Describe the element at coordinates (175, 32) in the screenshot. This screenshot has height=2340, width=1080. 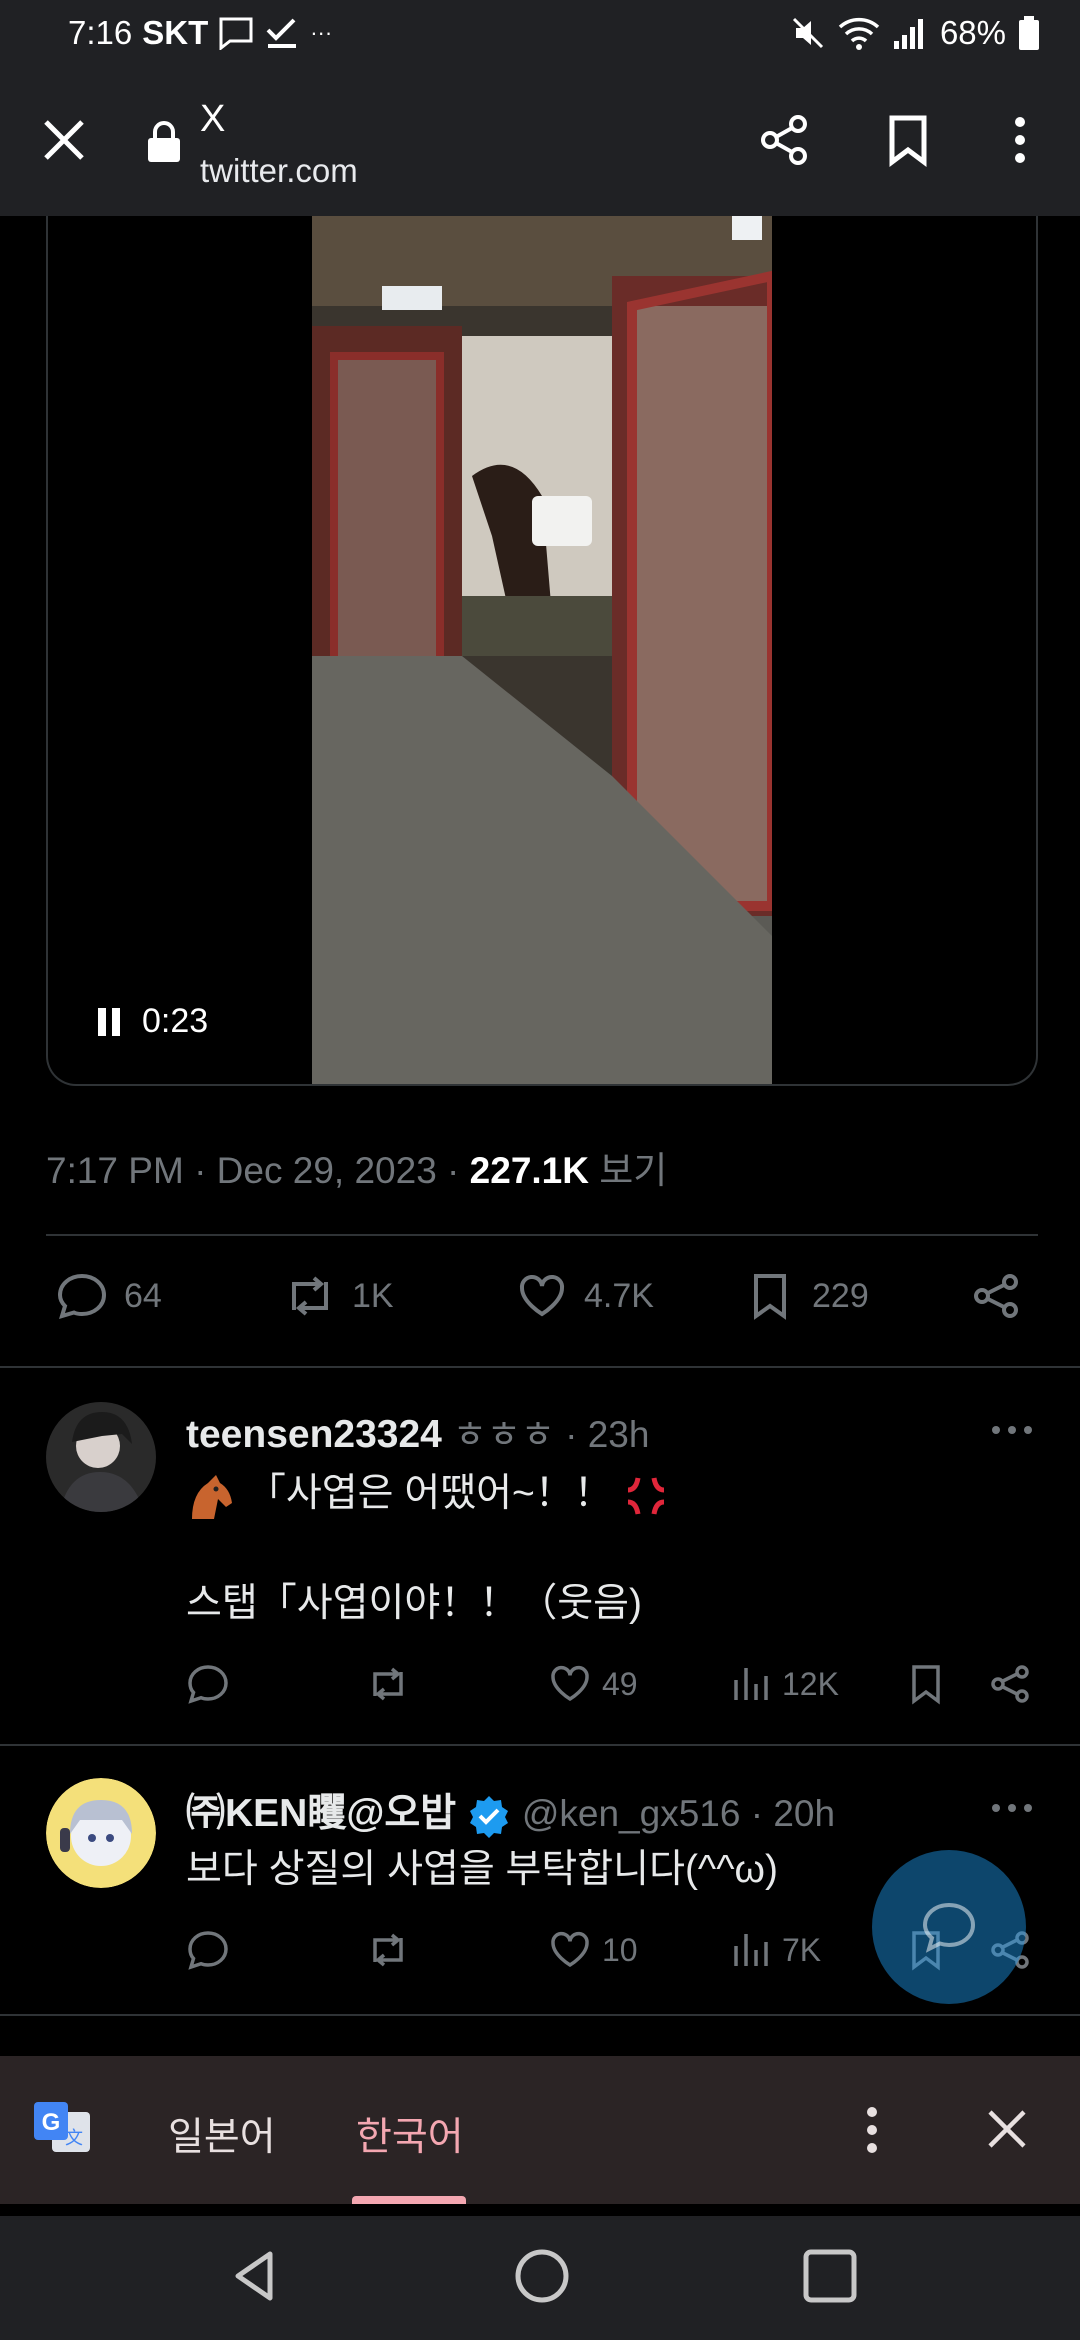
I see `carrier-label: SKT` at that location.